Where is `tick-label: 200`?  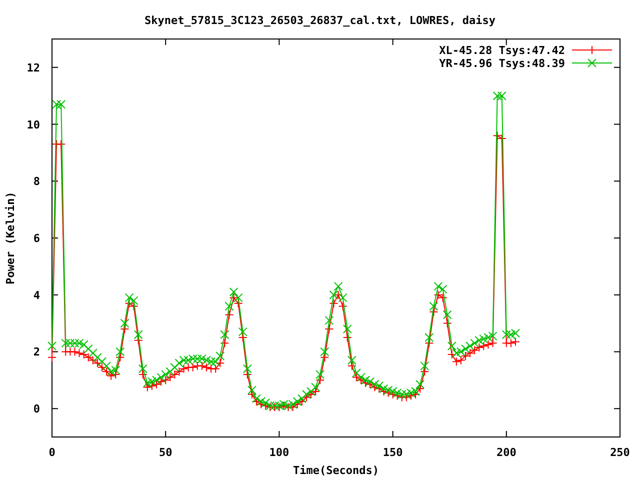 tick-label: 200 is located at coordinates (506, 452).